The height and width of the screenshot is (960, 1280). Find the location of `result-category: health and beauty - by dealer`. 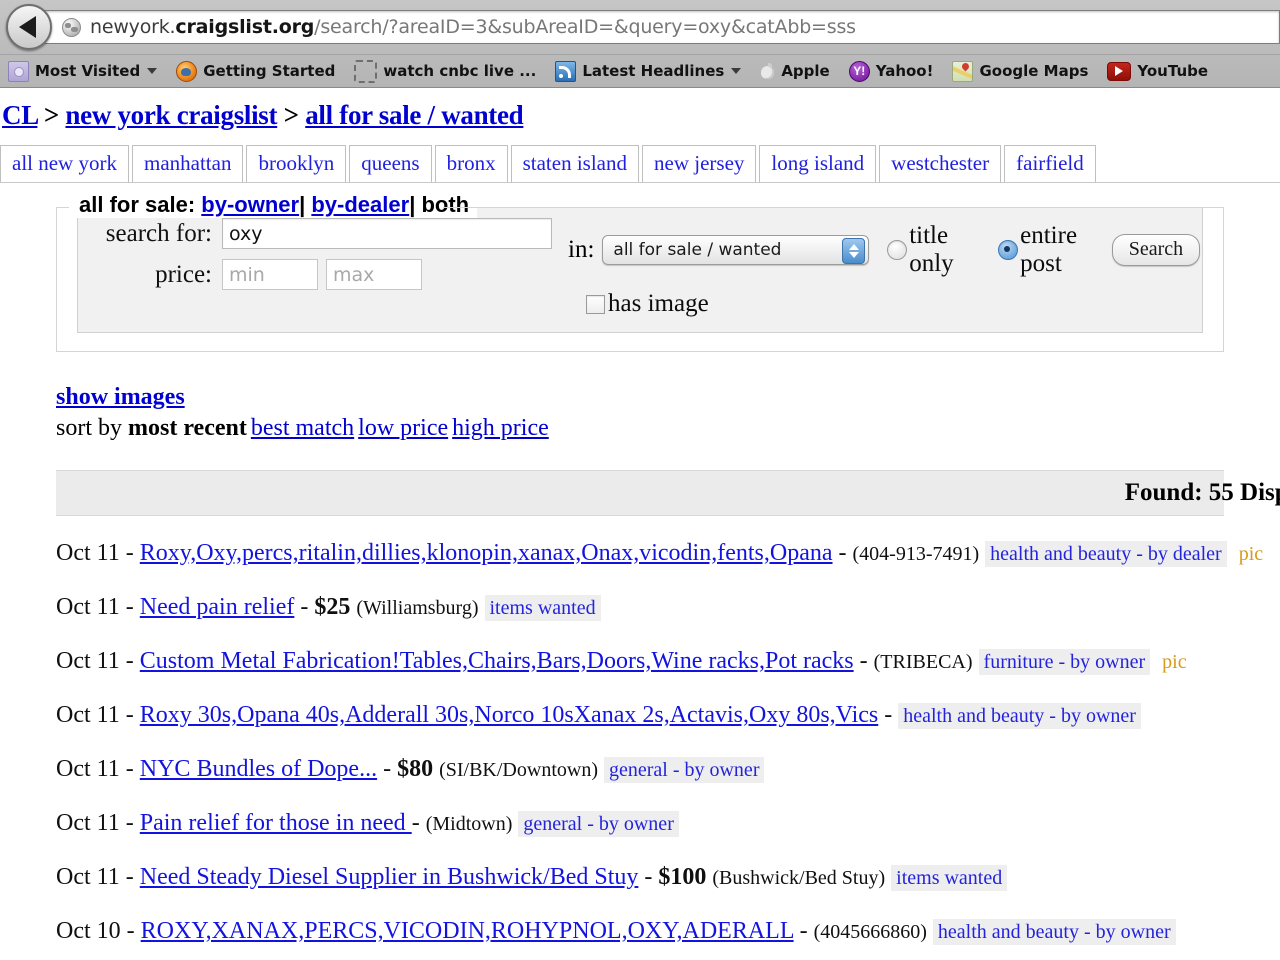

result-category: health and beauty - by dealer is located at coordinates (1106, 554).